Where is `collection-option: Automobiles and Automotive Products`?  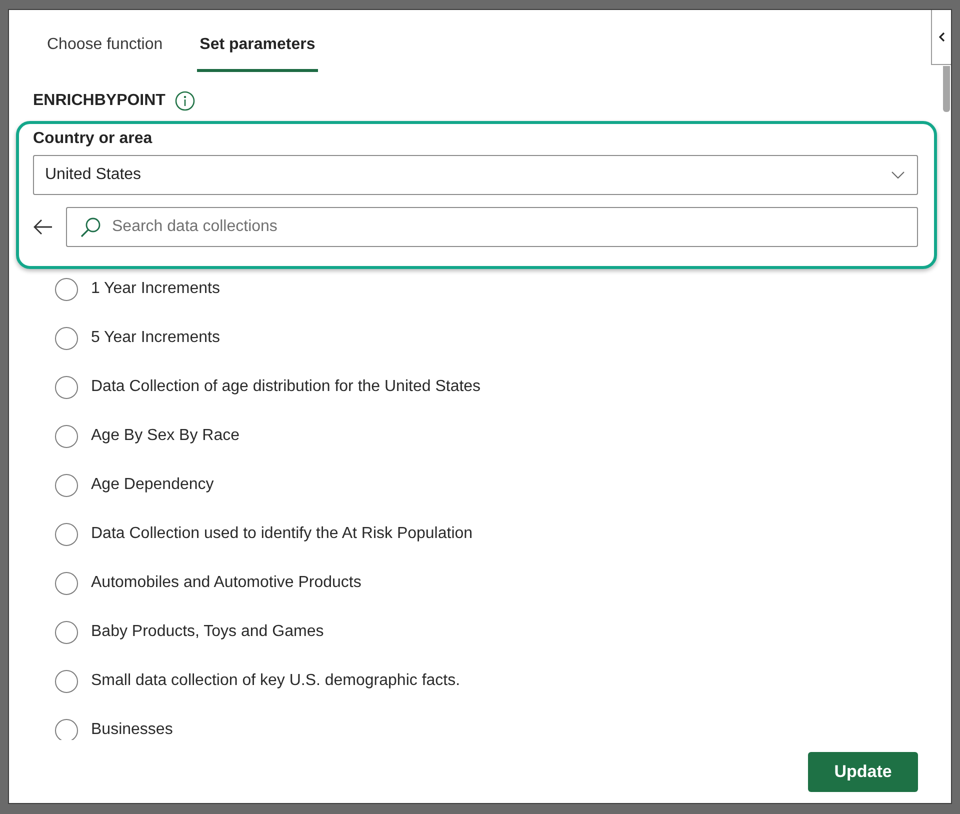 collection-option: Automobiles and Automotive Products is located at coordinates (208, 583).